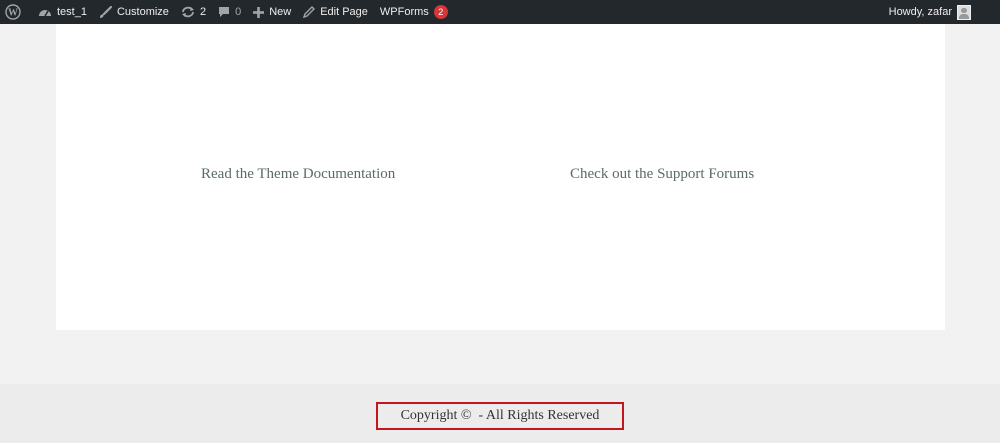 The image size is (1000, 443). Describe the element at coordinates (188, 12) in the screenshot. I see `updates-refresh-icon` at that location.